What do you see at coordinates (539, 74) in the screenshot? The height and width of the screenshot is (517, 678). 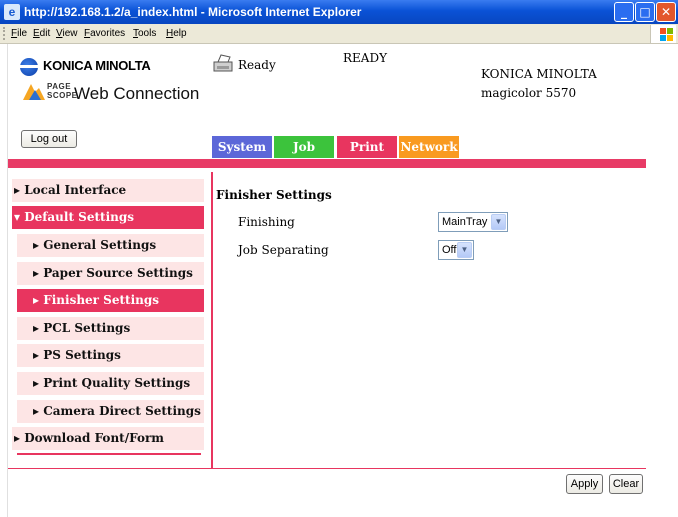 I see `device-manufacturer: KONICA MINOLTA` at bounding box center [539, 74].